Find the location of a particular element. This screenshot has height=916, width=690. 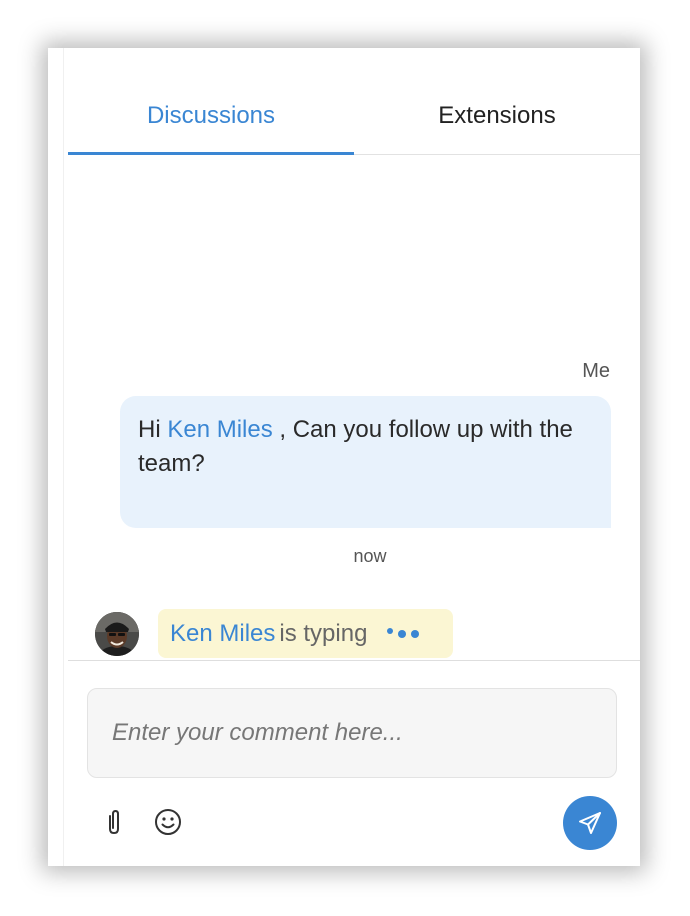

tab-extensions: Extensions is located at coordinates (497, 116).